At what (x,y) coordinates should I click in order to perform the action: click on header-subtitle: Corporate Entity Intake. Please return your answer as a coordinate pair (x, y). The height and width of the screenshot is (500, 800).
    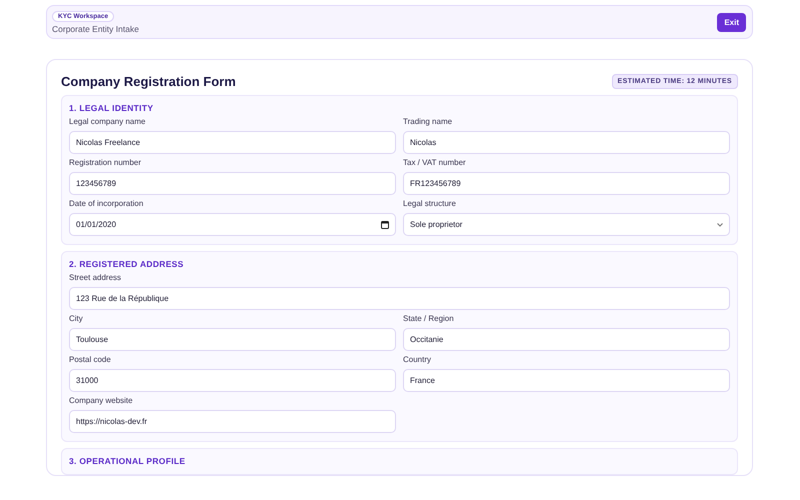
    Looking at the image, I should click on (95, 29).